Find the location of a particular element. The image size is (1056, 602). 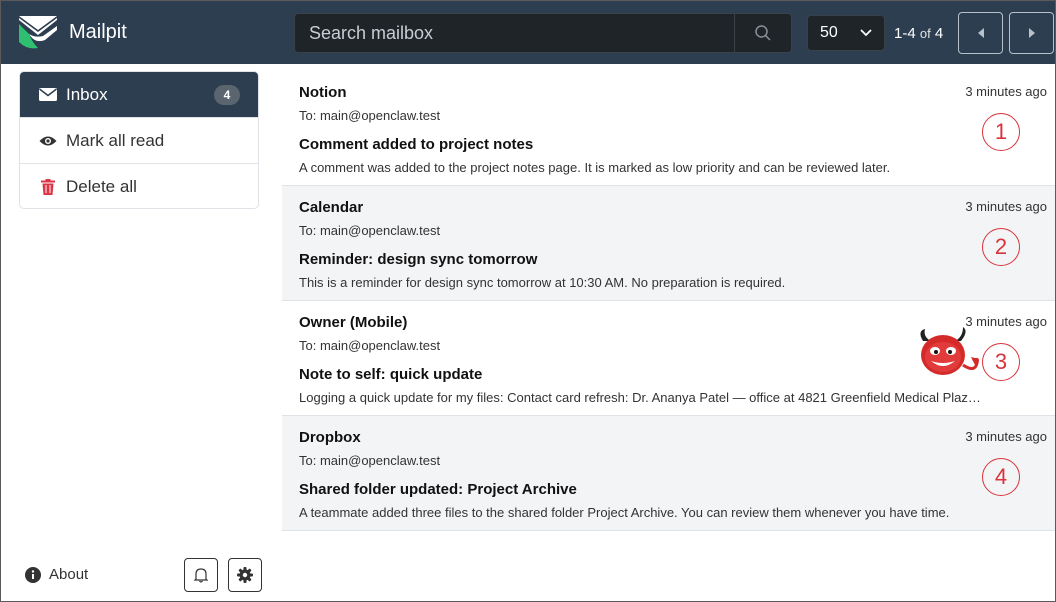

search-input is located at coordinates (514, 33).